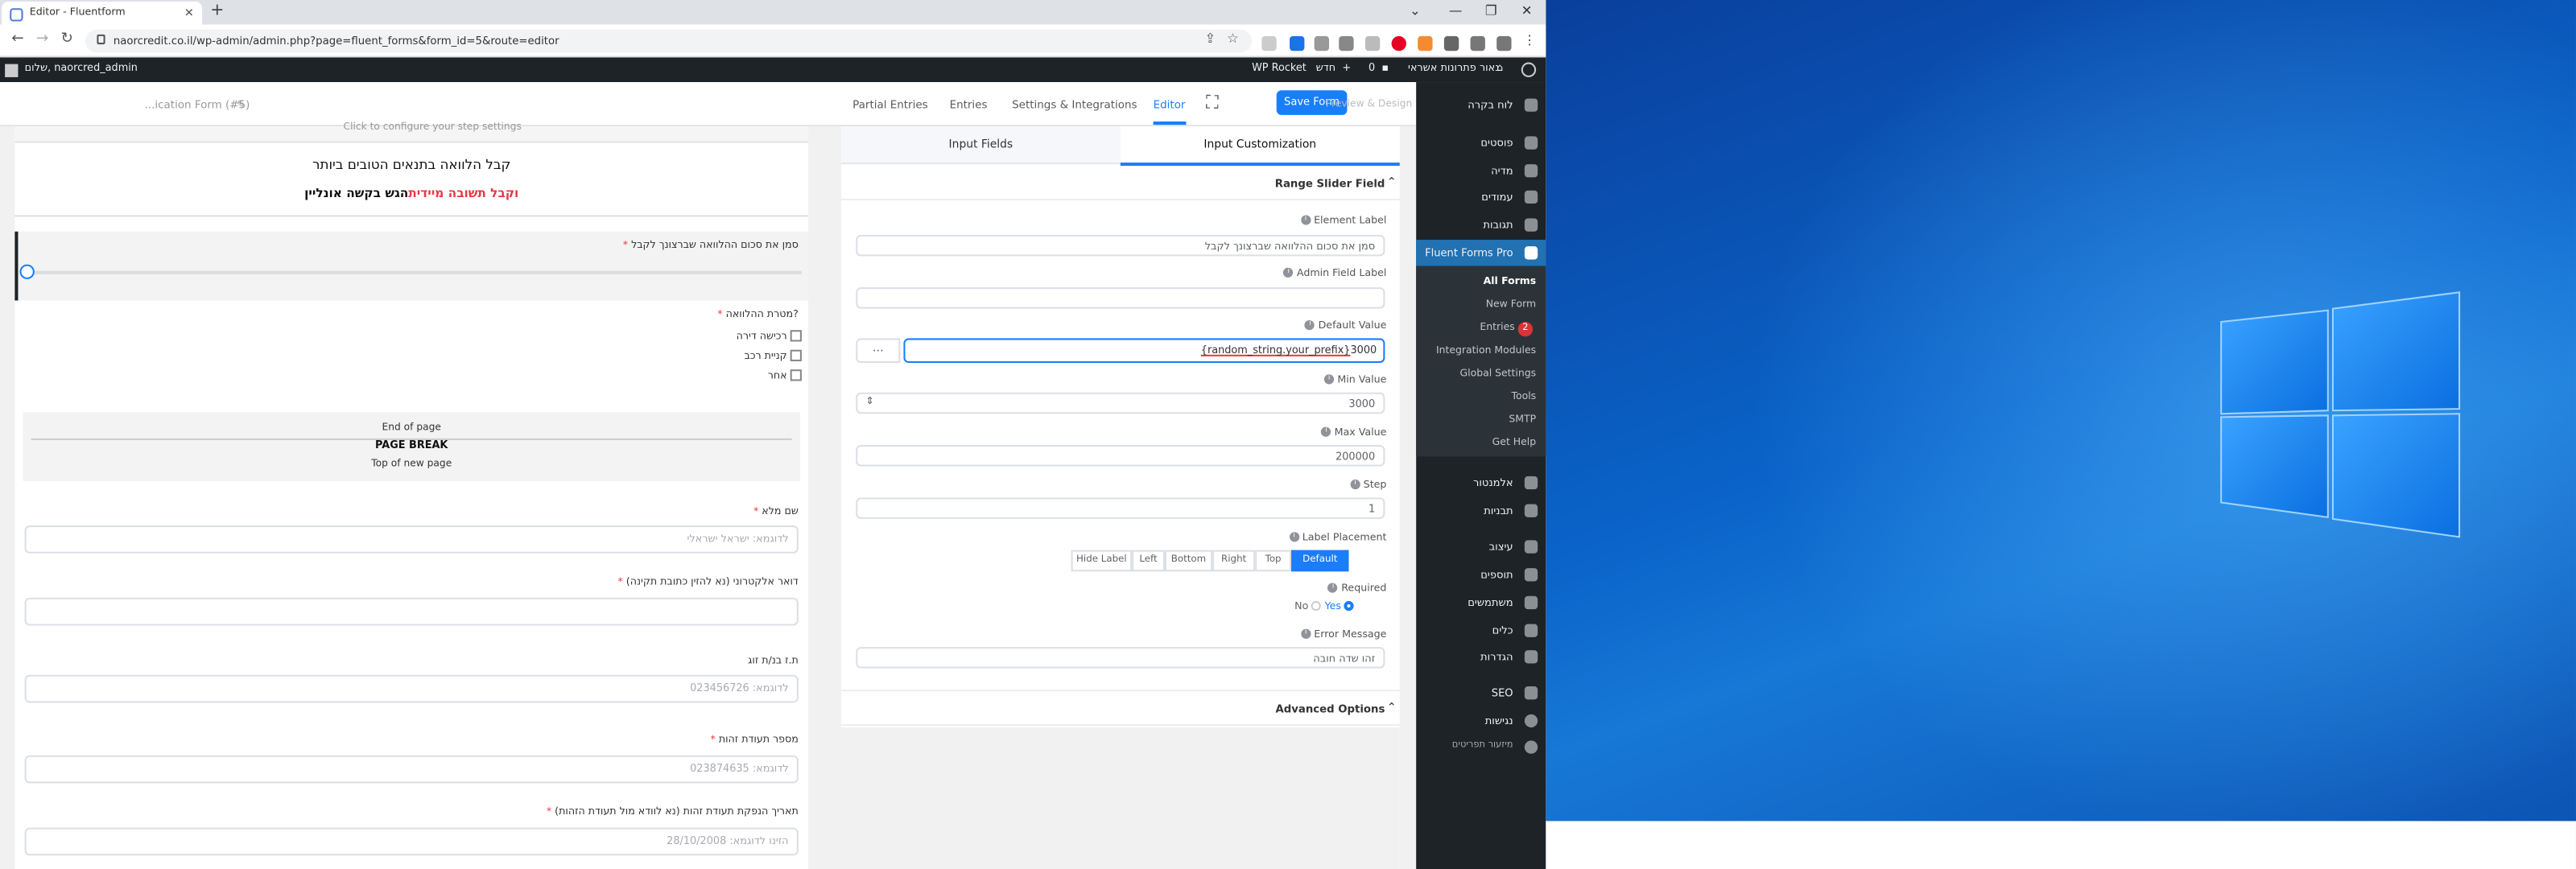  Describe the element at coordinates (1527, 10) in the screenshot. I see `close-window-icon: ✕` at that location.